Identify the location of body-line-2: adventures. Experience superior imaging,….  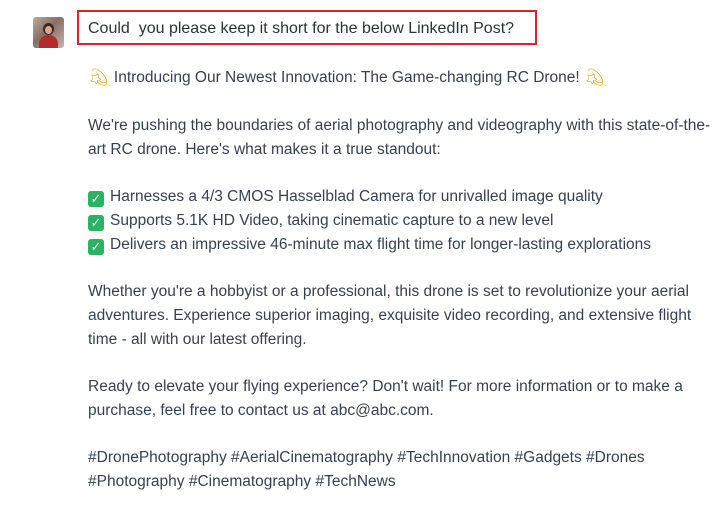
(390, 315).